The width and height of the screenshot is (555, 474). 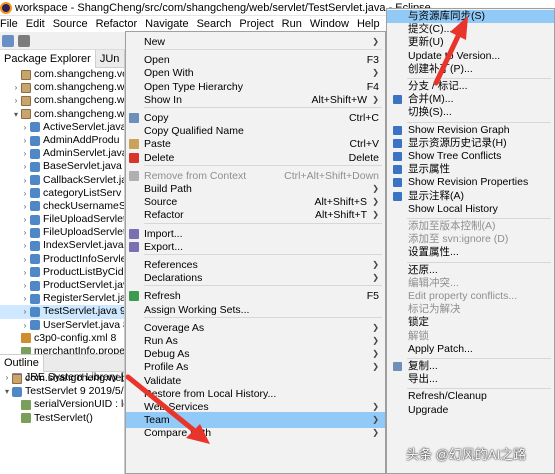 I want to click on tree-item: ▾ TestServlet 9 2019/5/, so click(x=62, y=391).